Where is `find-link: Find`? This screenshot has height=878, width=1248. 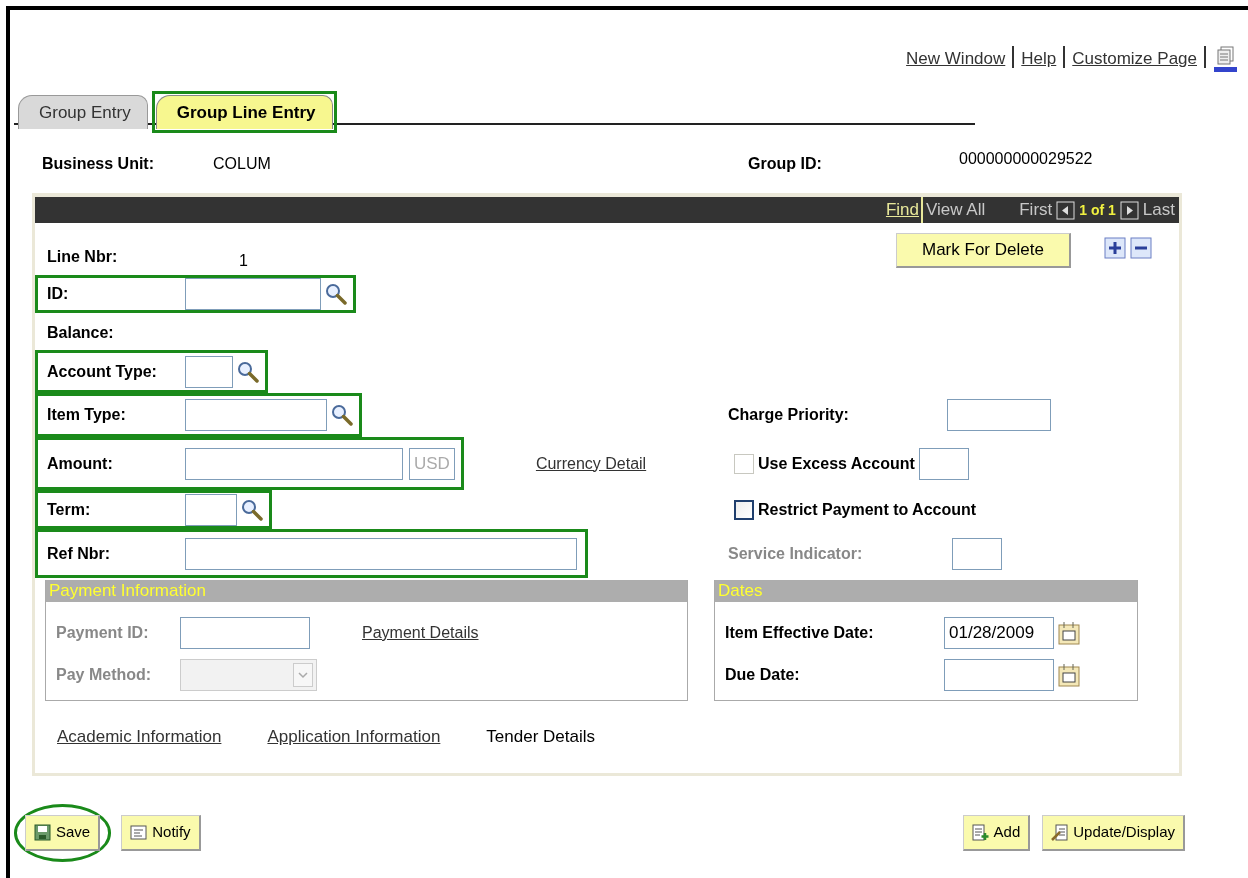 find-link: Find is located at coordinates (902, 210).